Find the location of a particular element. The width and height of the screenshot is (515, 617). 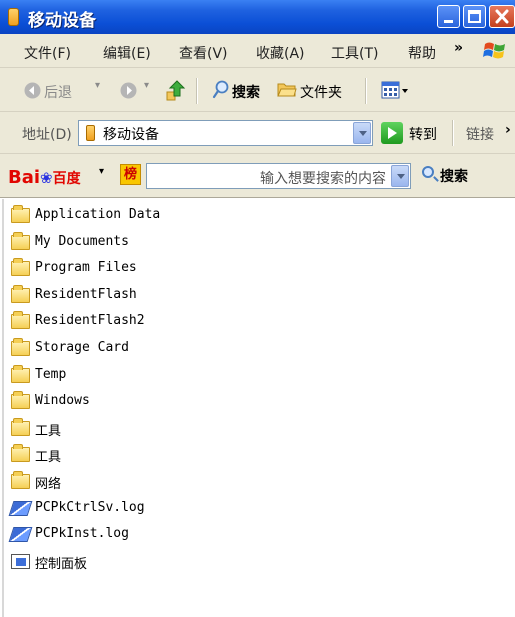

up-folder-icon is located at coordinates (175, 90).